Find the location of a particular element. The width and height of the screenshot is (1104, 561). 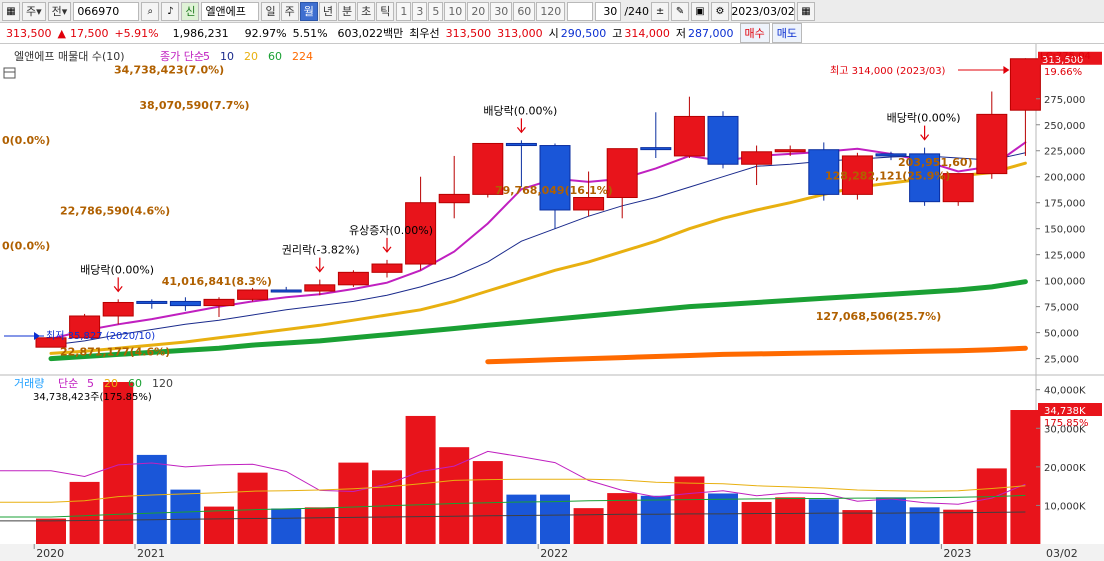

period-tab-2: 월 is located at coordinates (308, 11).